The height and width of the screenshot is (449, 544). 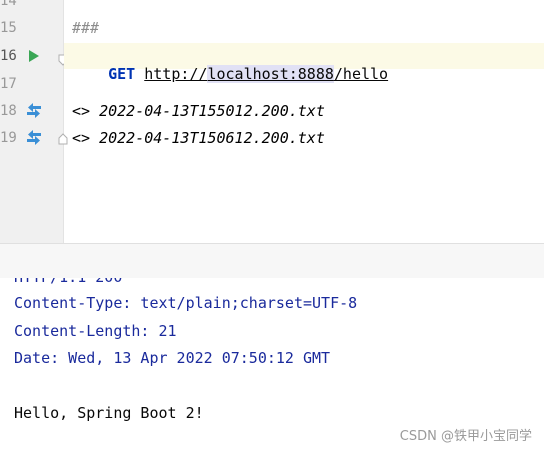 I want to click on url-host: localhost:8888, so click(x=270, y=74).